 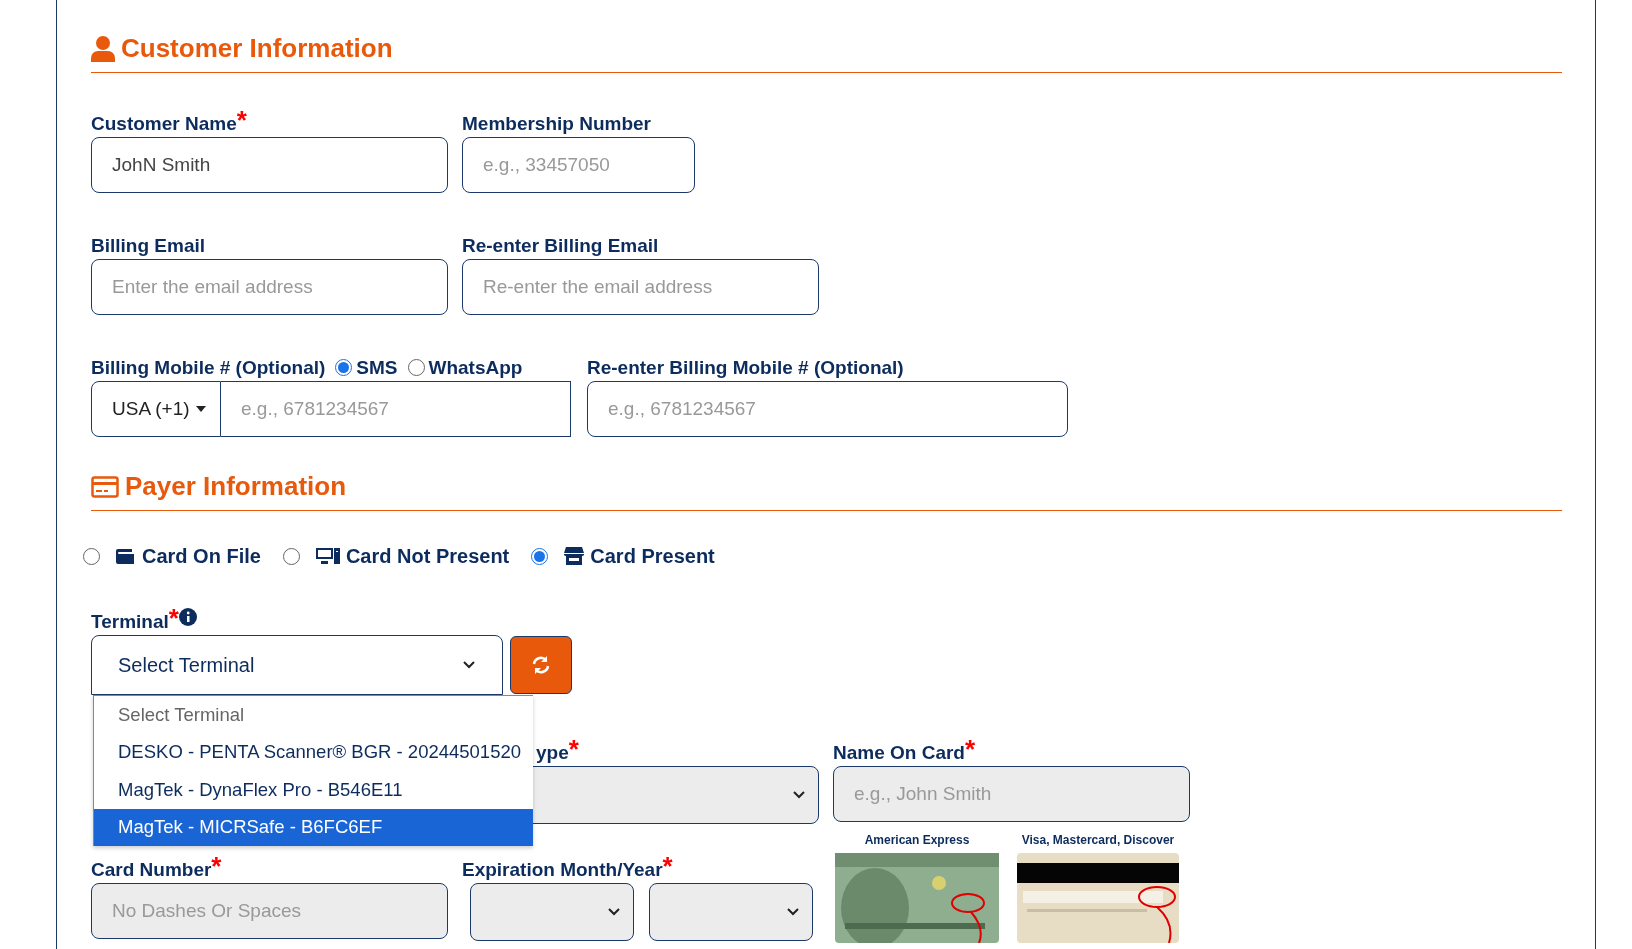 I want to click on text-field: No Dashes Or Spaces, so click(x=269, y=911).